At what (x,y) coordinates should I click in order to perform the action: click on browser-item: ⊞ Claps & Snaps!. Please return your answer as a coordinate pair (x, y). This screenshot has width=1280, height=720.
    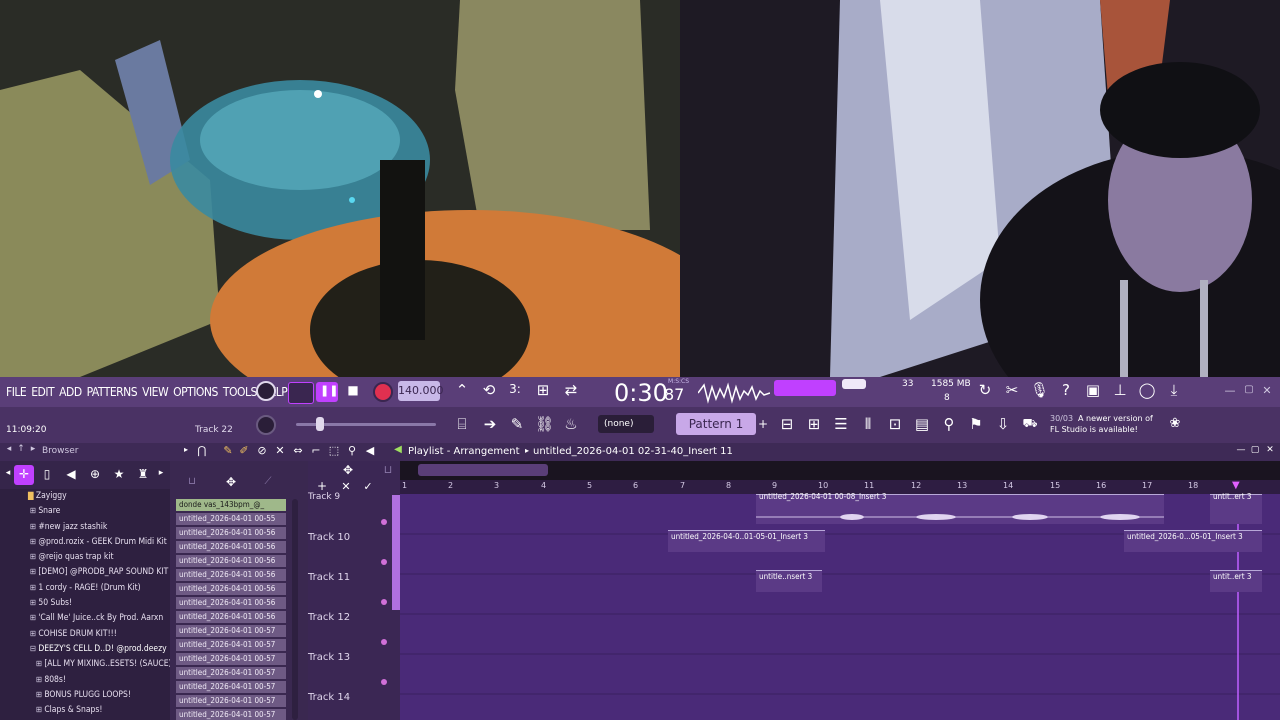
    Looking at the image, I should click on (85, 712).